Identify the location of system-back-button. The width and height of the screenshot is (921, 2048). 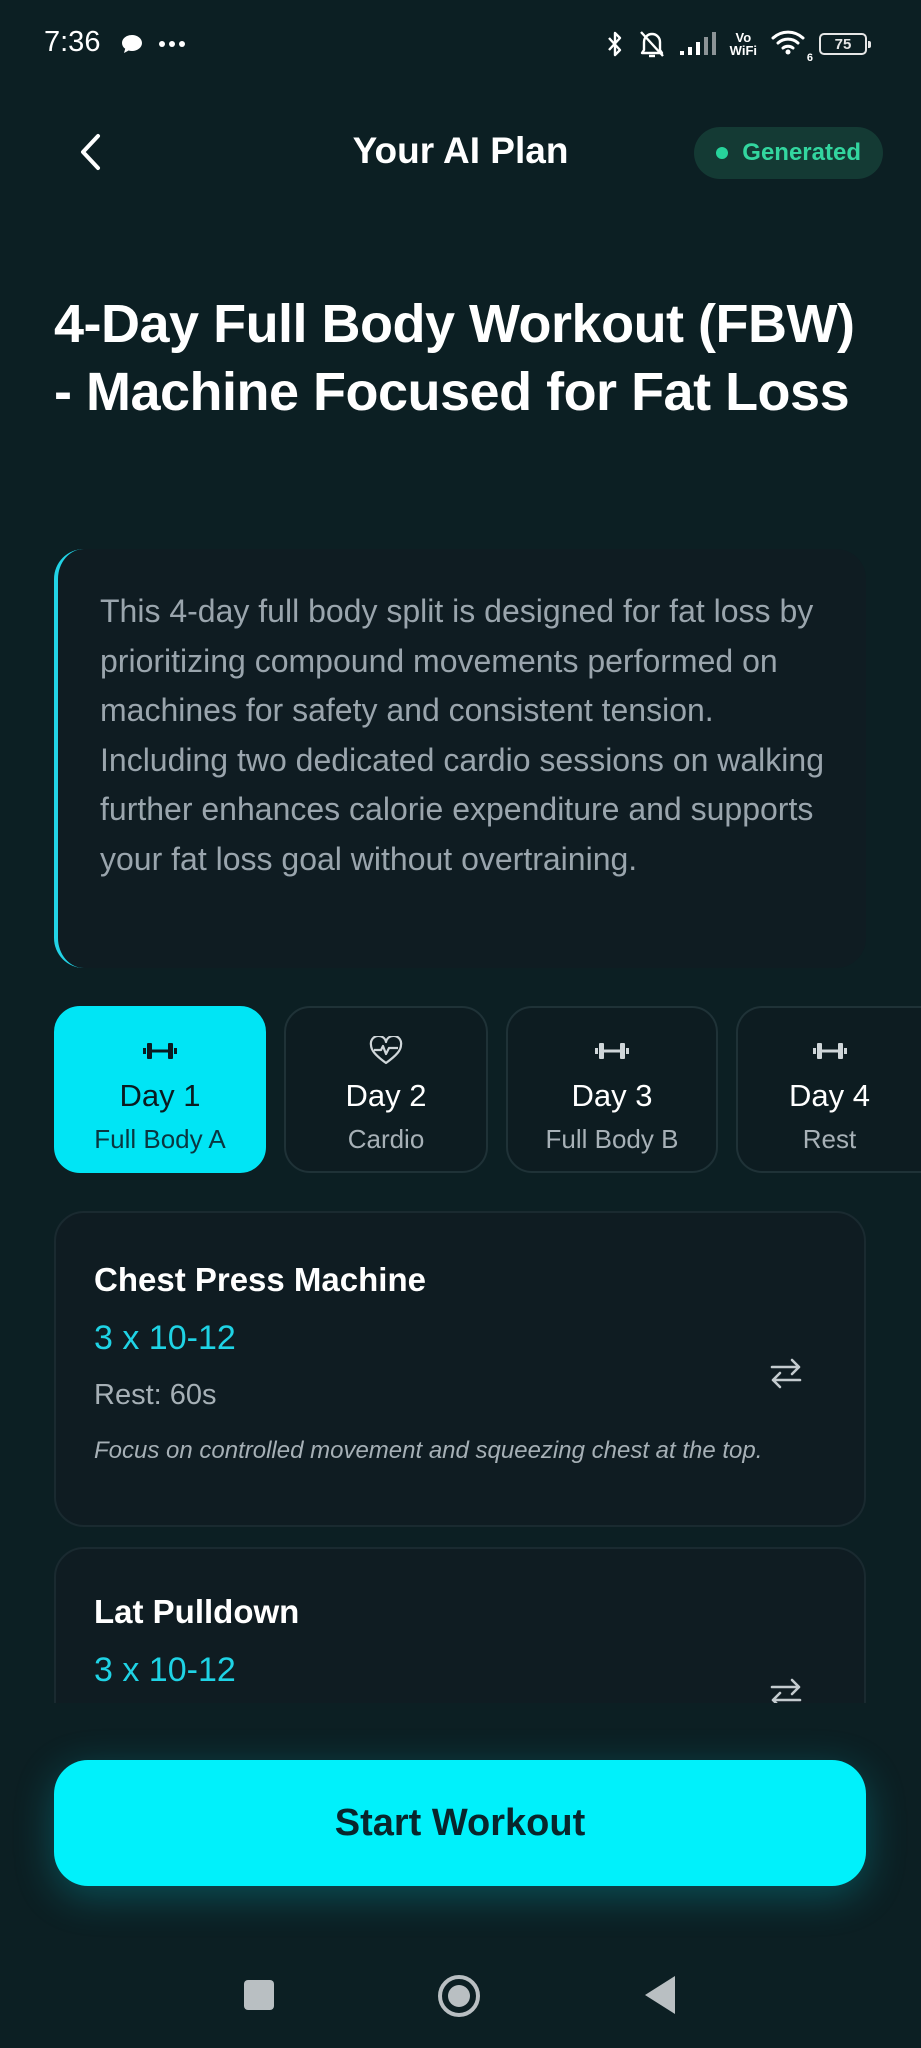
(660, 1995).